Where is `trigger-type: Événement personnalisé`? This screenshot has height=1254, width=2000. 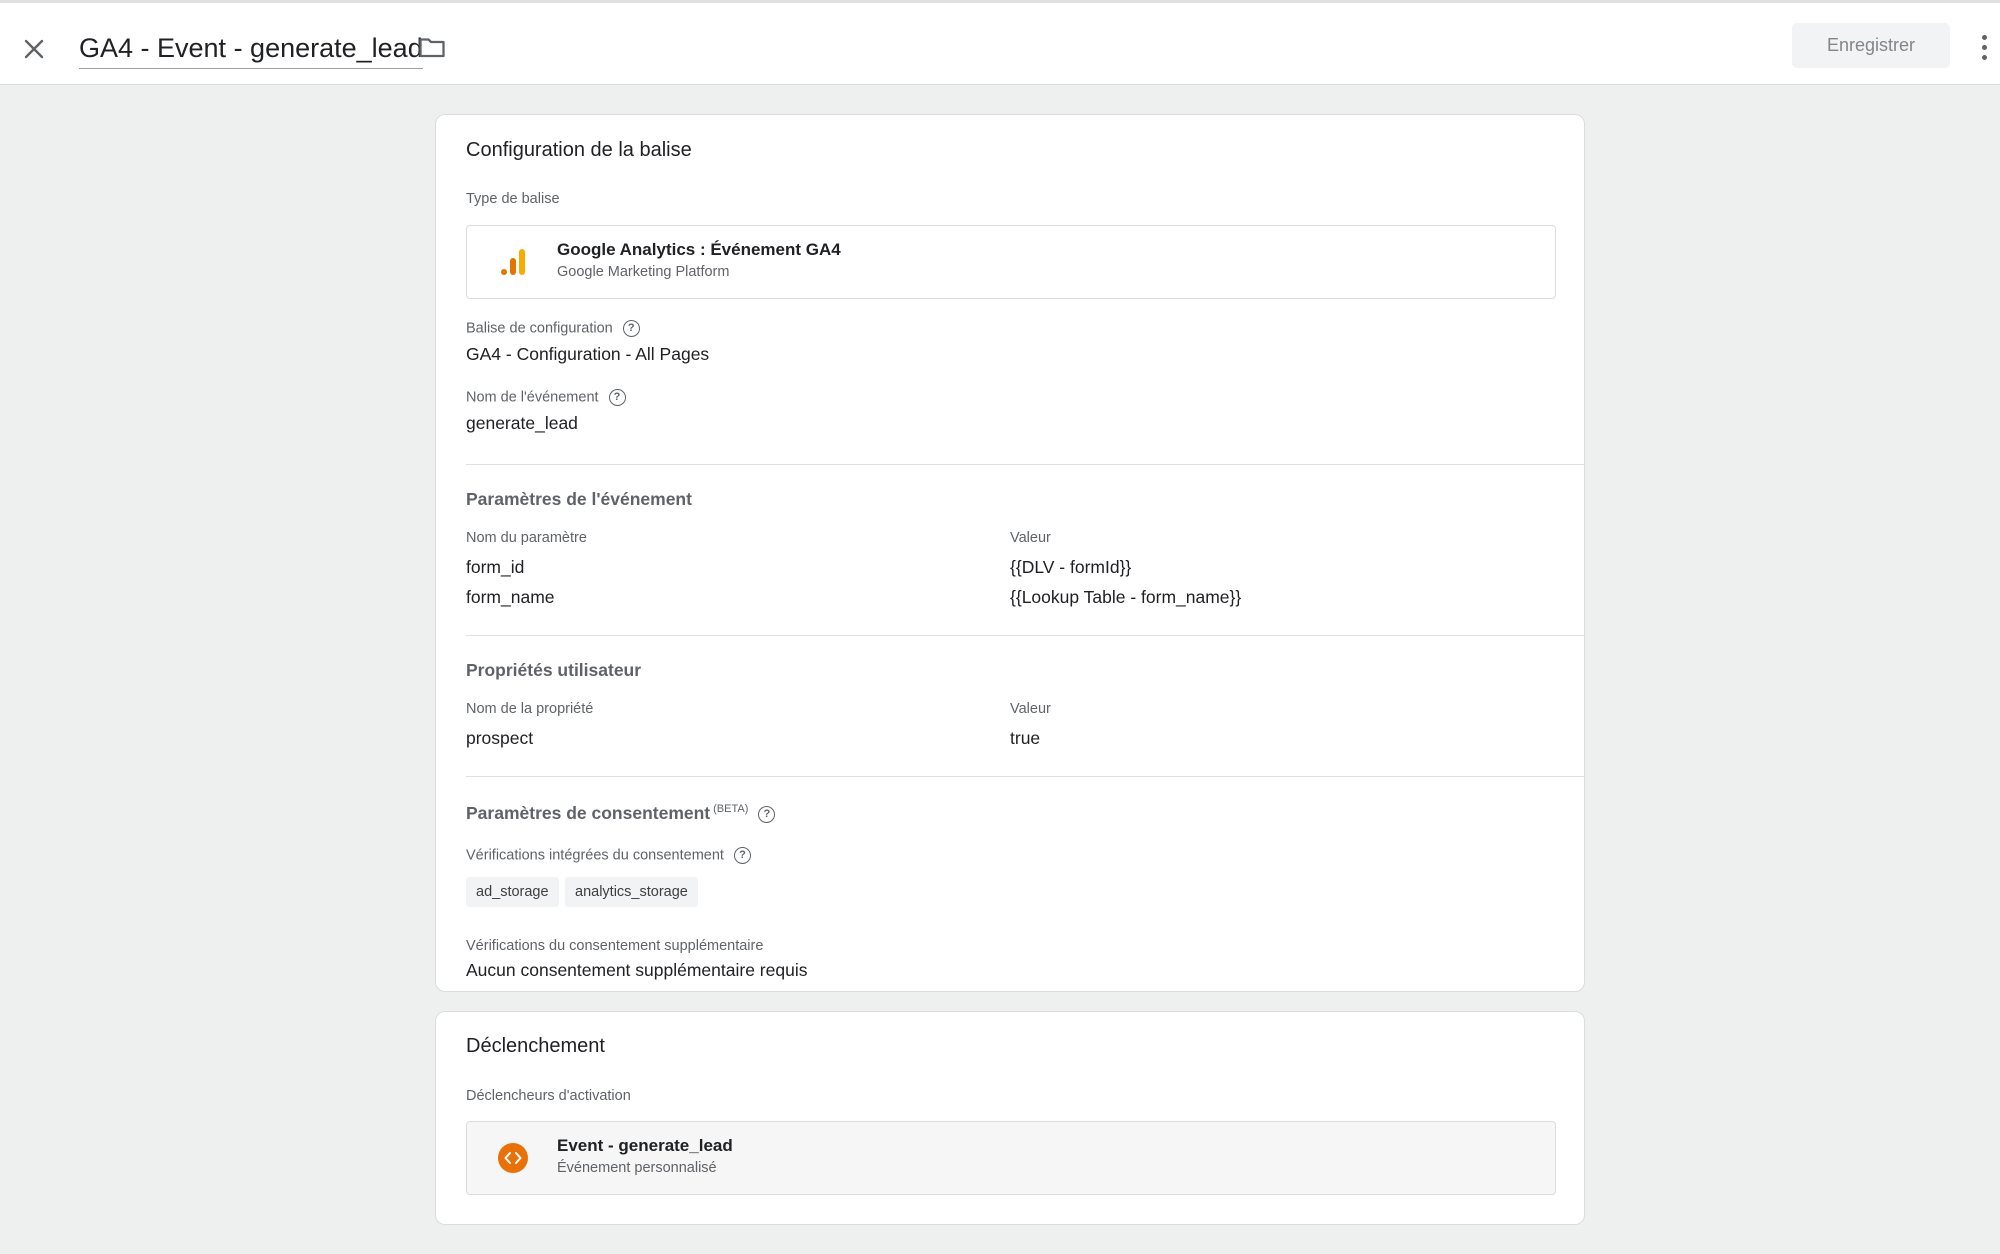 trigger-type: Événement personnalisé is located at coordinates (637, 1168).